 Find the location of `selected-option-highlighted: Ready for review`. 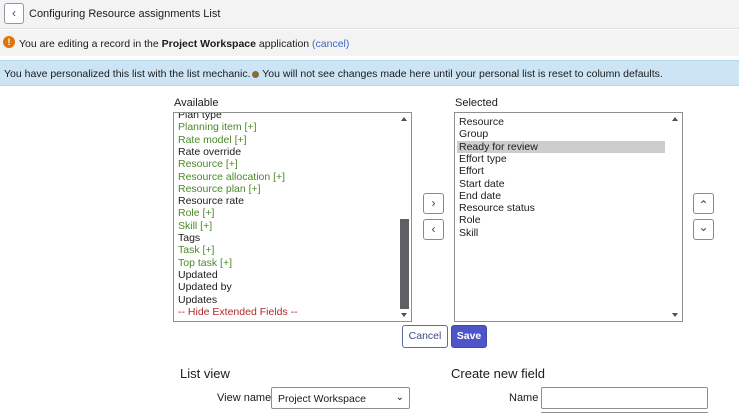

selected-option-highlighted: Ready for review is located at coordinates (561, 146).